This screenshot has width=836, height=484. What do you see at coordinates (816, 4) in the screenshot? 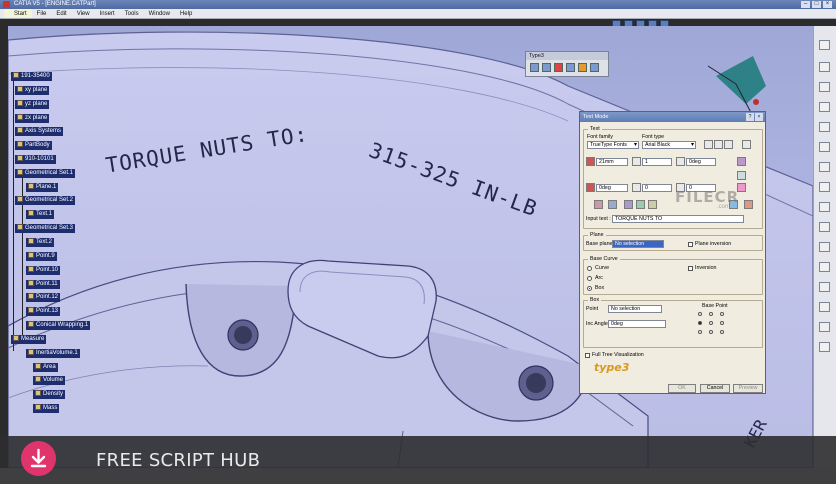
I see `maximize-button: □` at bounding box center [816, 4].